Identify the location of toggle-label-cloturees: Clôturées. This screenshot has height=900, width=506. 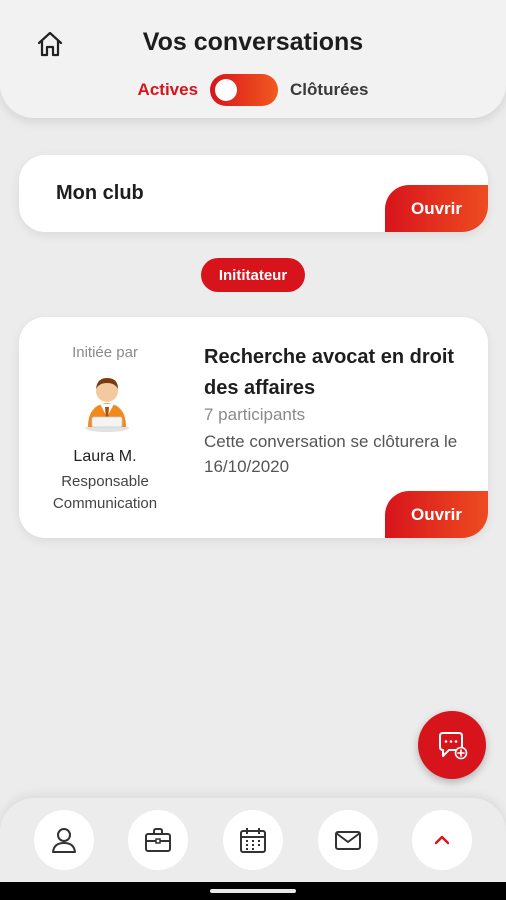
(329, 90).